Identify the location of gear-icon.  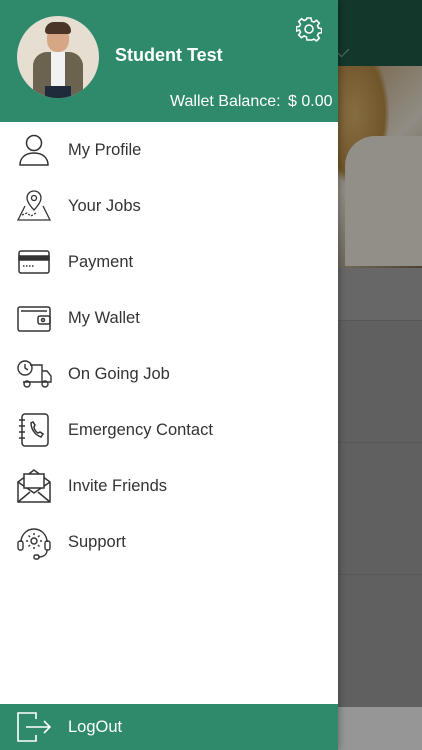
(309, 29).